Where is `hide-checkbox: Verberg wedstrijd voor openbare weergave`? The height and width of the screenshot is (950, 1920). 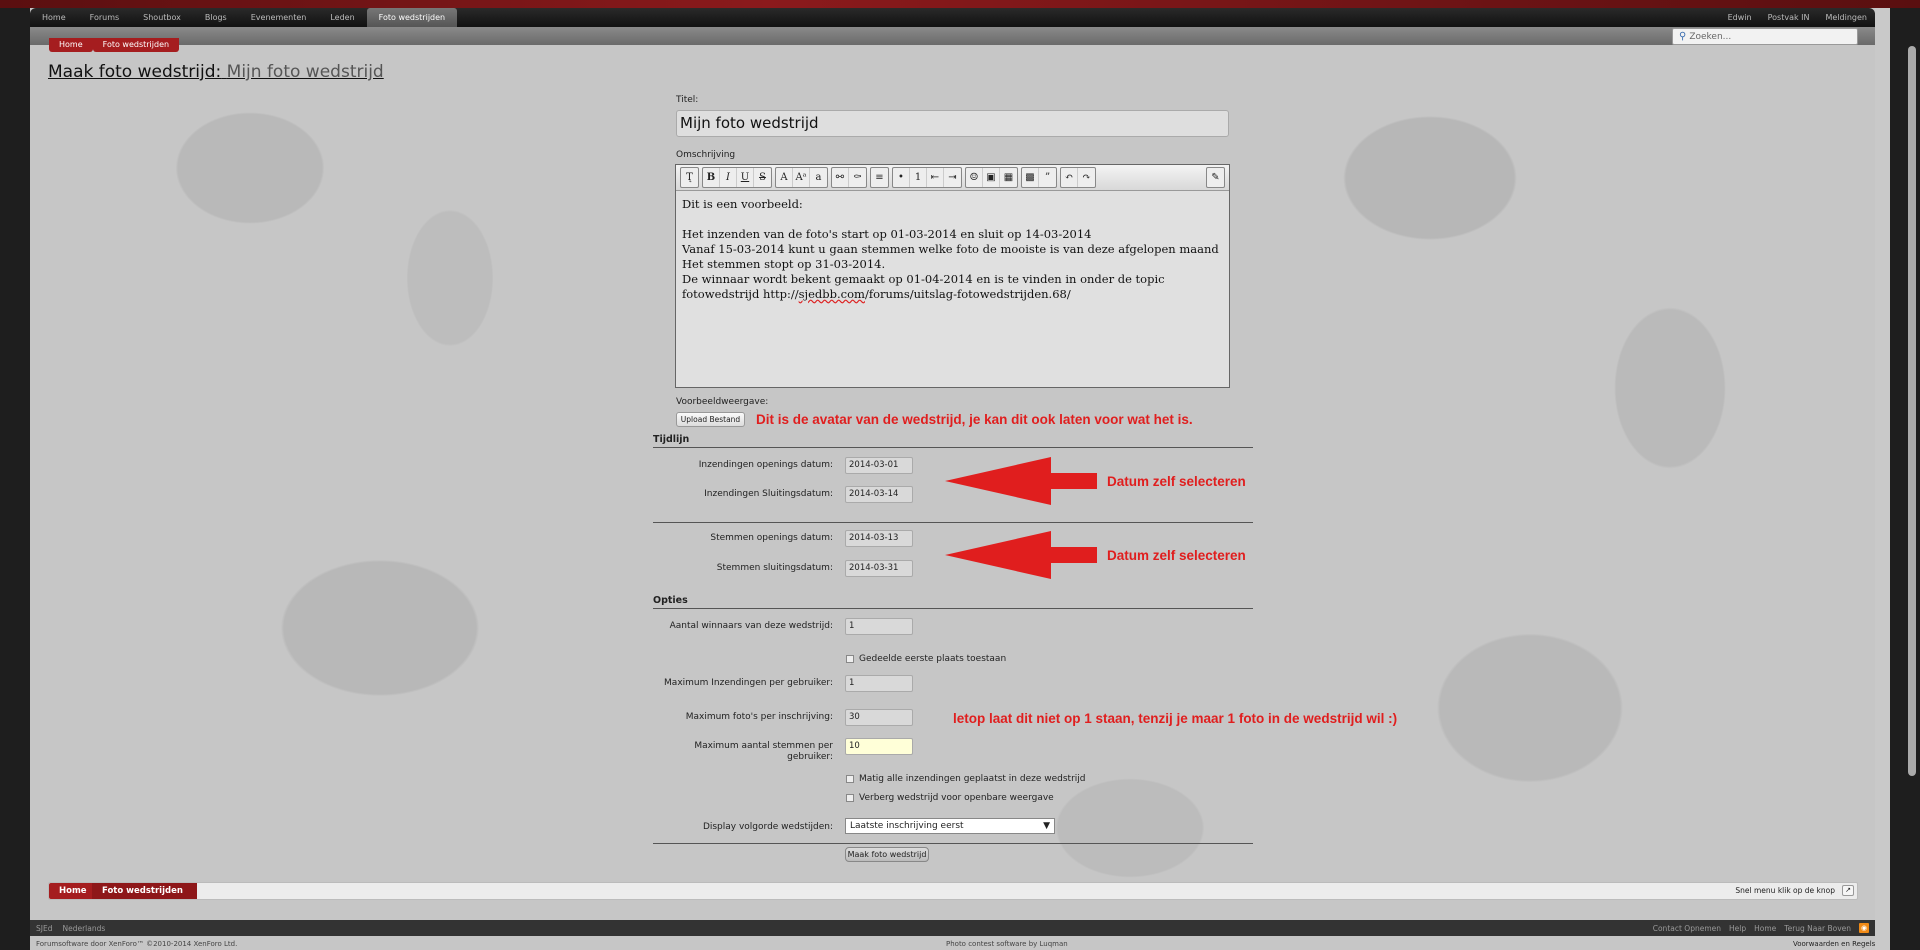
hide-checkbox: Verberg wedstrijd voor openbare weergave is located at coordinates (950, 798).